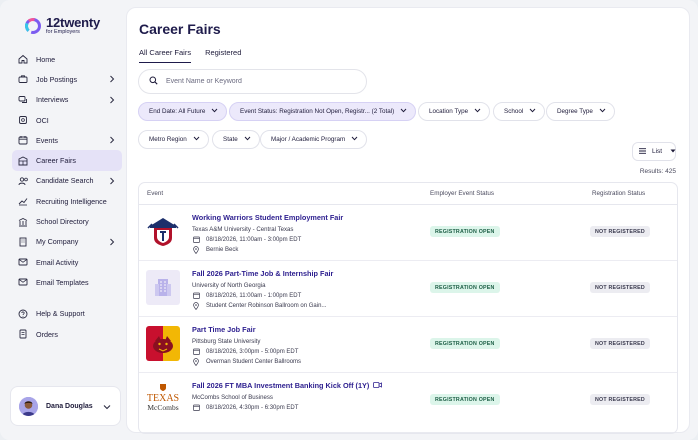 The width and height of the screenshot is (698, 440). I want to click on event-title: Working Warriors Student Employment Fair, so click(267, 217).